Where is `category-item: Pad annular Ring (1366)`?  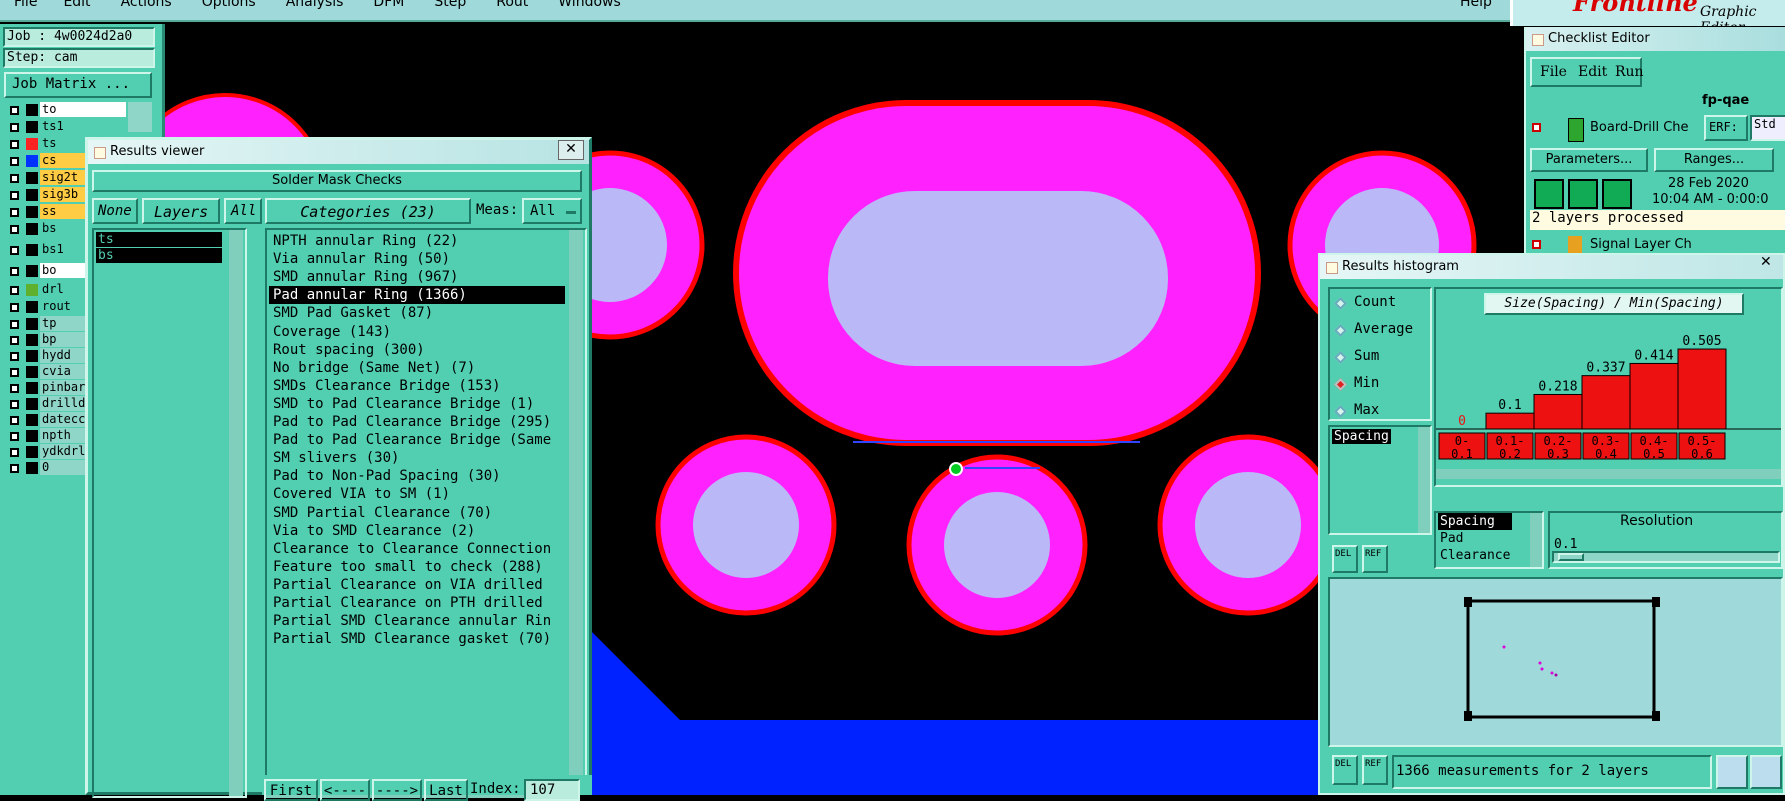 category-item: Pad annular Ring (1366) is located at coordinates (417, 295).